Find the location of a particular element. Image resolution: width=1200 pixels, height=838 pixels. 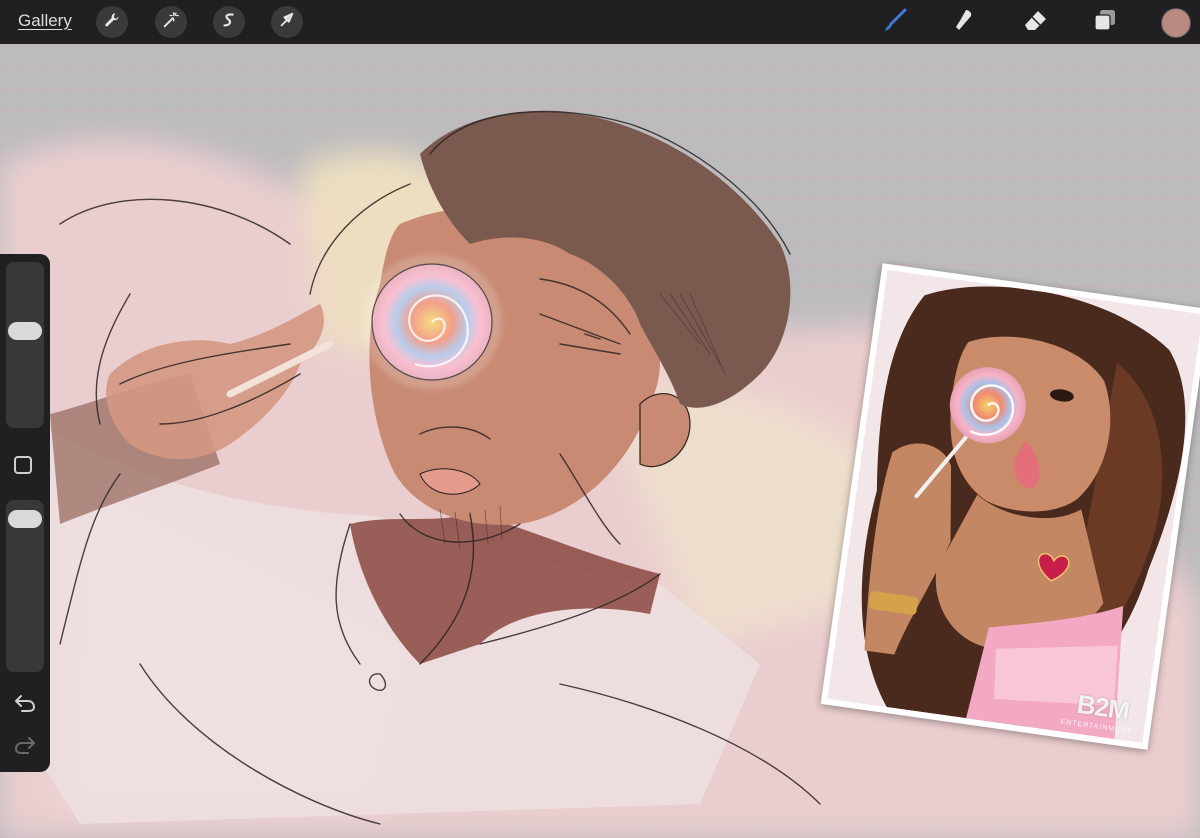

layers-icon is located at coordinates (1105, 22).